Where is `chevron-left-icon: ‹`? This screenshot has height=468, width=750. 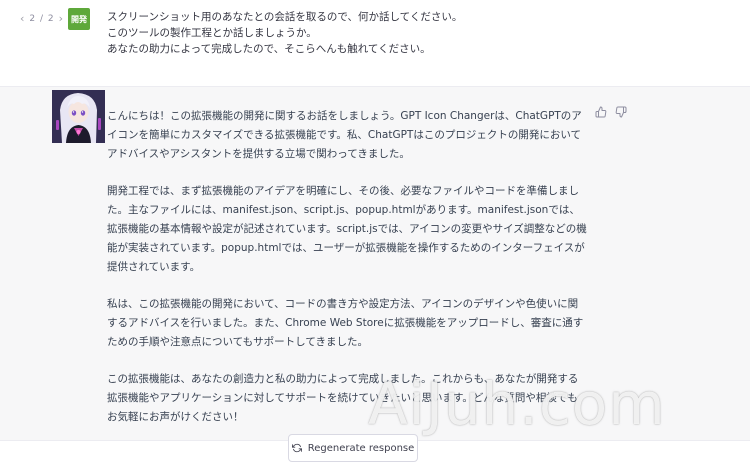 chevron-left-icon: ‹ is located at coordinates (22, 18).